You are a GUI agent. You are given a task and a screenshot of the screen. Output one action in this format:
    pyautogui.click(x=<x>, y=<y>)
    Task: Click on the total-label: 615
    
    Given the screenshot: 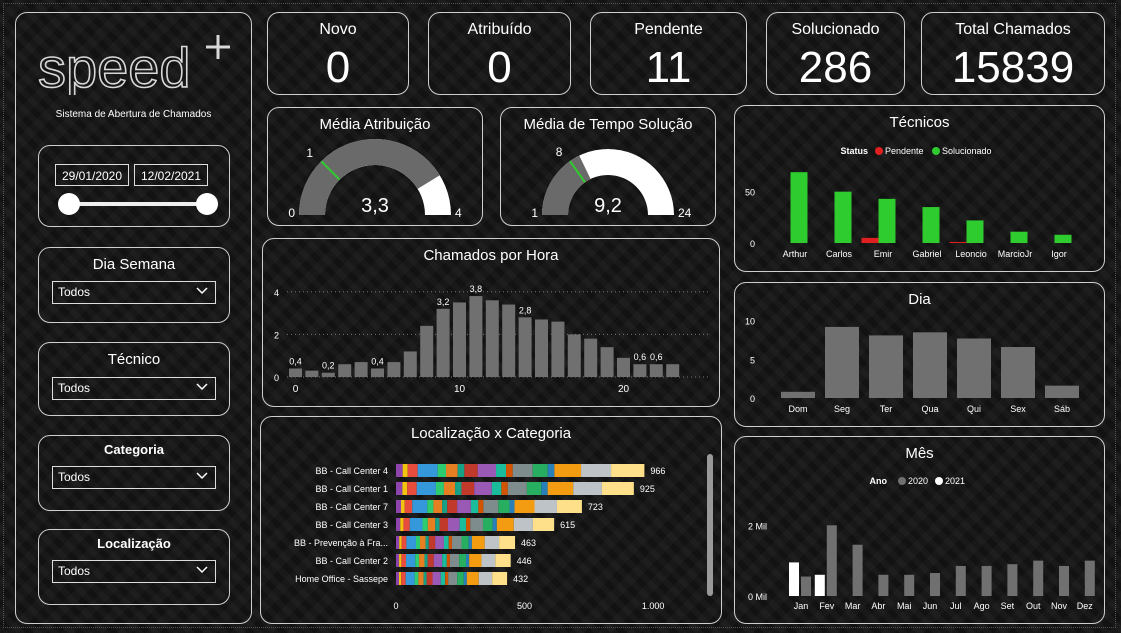 What is the action you would take?
    pyautogui.click(x=567, y=525)
    